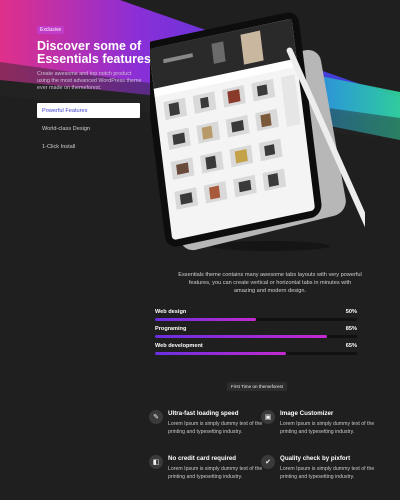 This screenshot has width=400, height=500. Describe the element at coordinates (307, 413) in the screenshot. I see `feature-title: Image Customizer` at that location.